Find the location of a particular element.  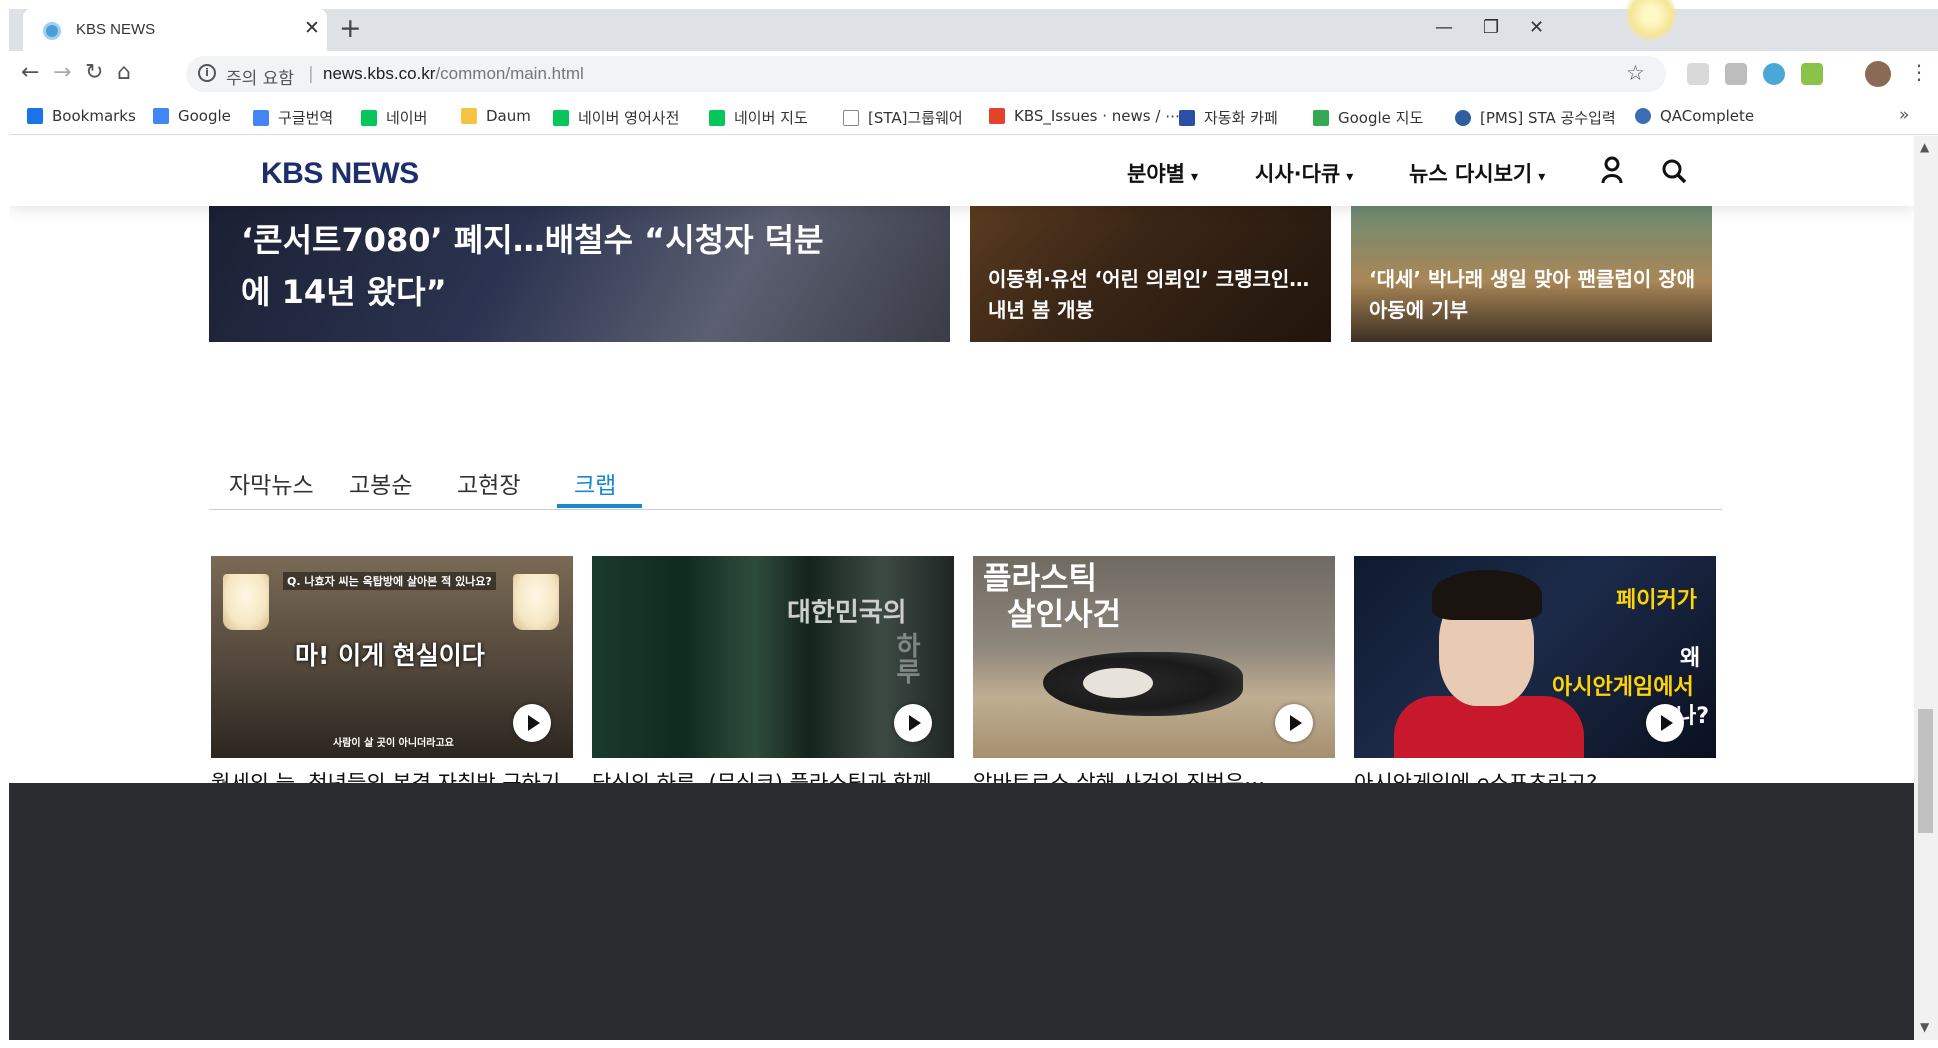

cafe-icon is located at coordinates (1187, 118).